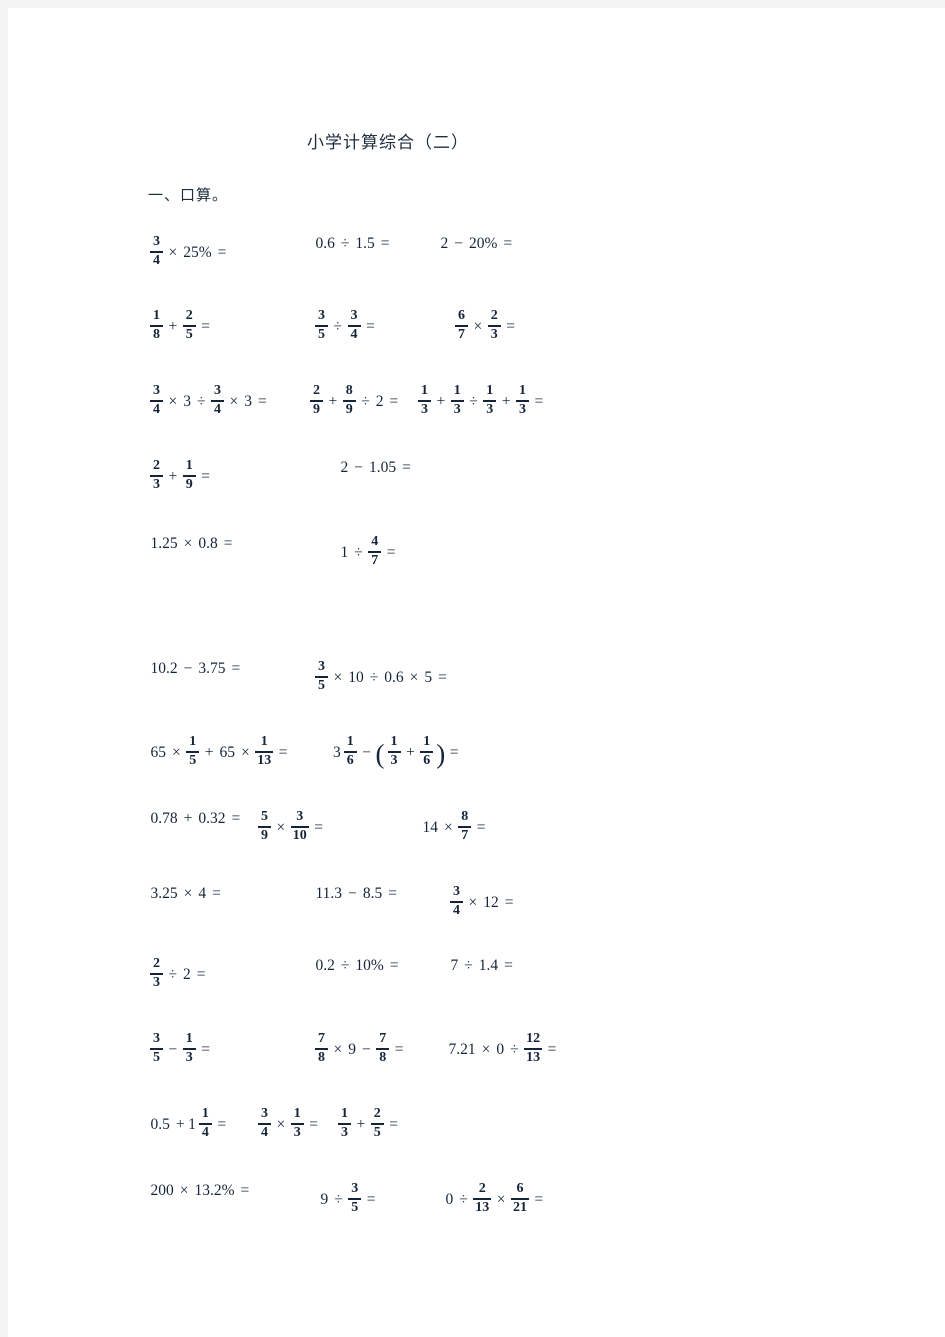  Describe the element at coordinates (181, 1049) in the screenshot. I see `math-problem: 3 5−1 3 =` at that location.